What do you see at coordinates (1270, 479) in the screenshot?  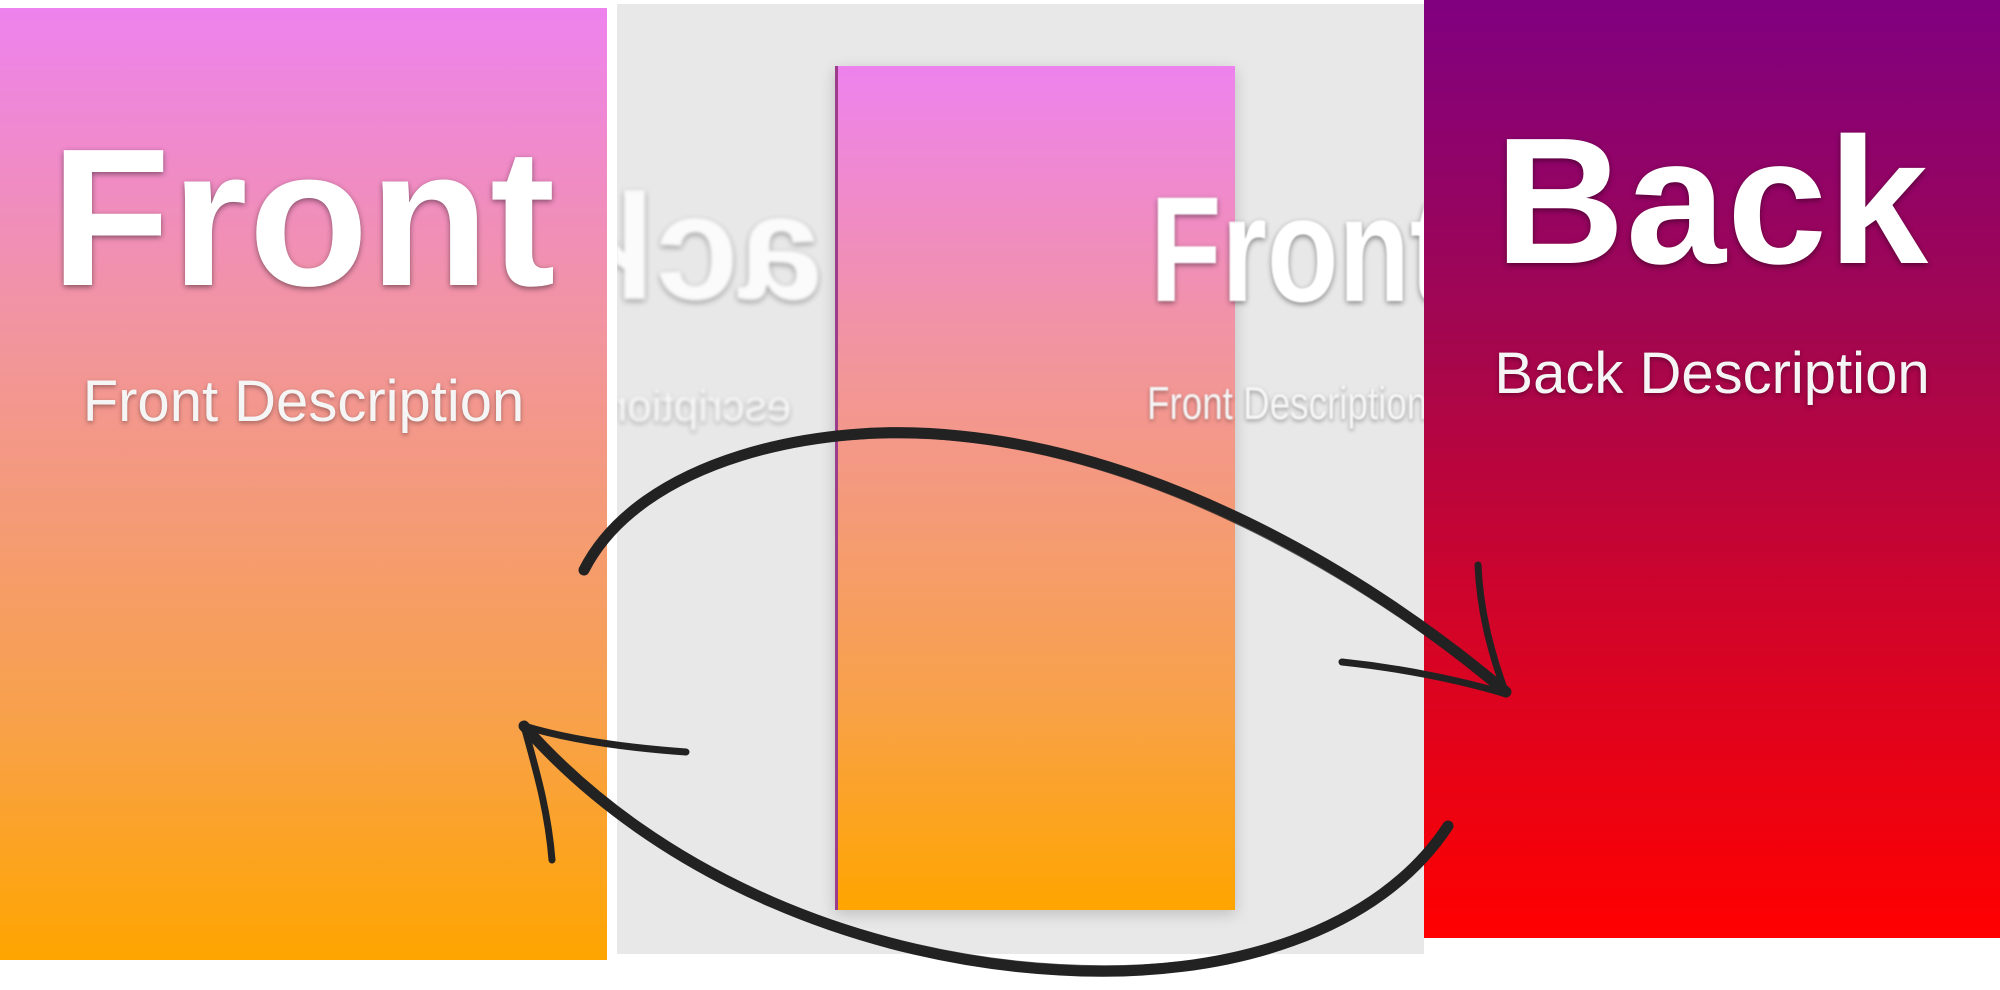 I see `flipping-front-face-text: Front Front Description` at bounding box center [1270, 479].